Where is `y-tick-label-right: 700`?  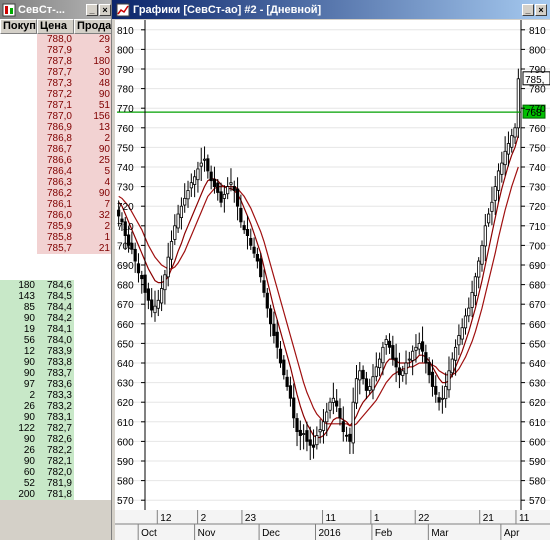 y-tick-label-right: 700 is located at coordinates (537, 246).